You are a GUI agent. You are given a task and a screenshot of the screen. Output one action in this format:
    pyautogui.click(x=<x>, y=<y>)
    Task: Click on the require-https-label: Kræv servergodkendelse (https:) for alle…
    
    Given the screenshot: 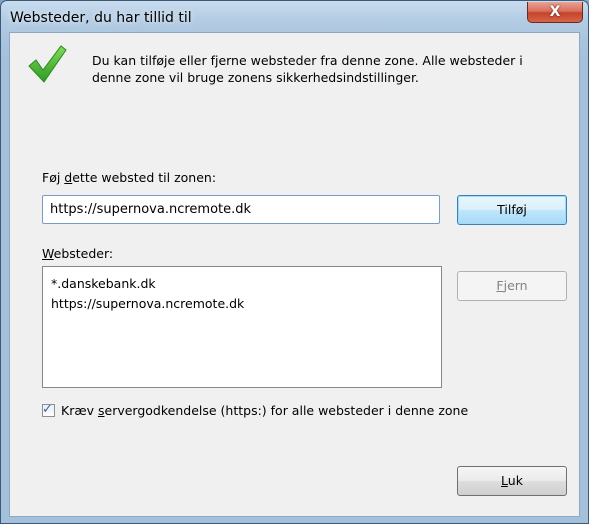 What is the action you would take?
    pyautogui.click(x=264, y=410)
    